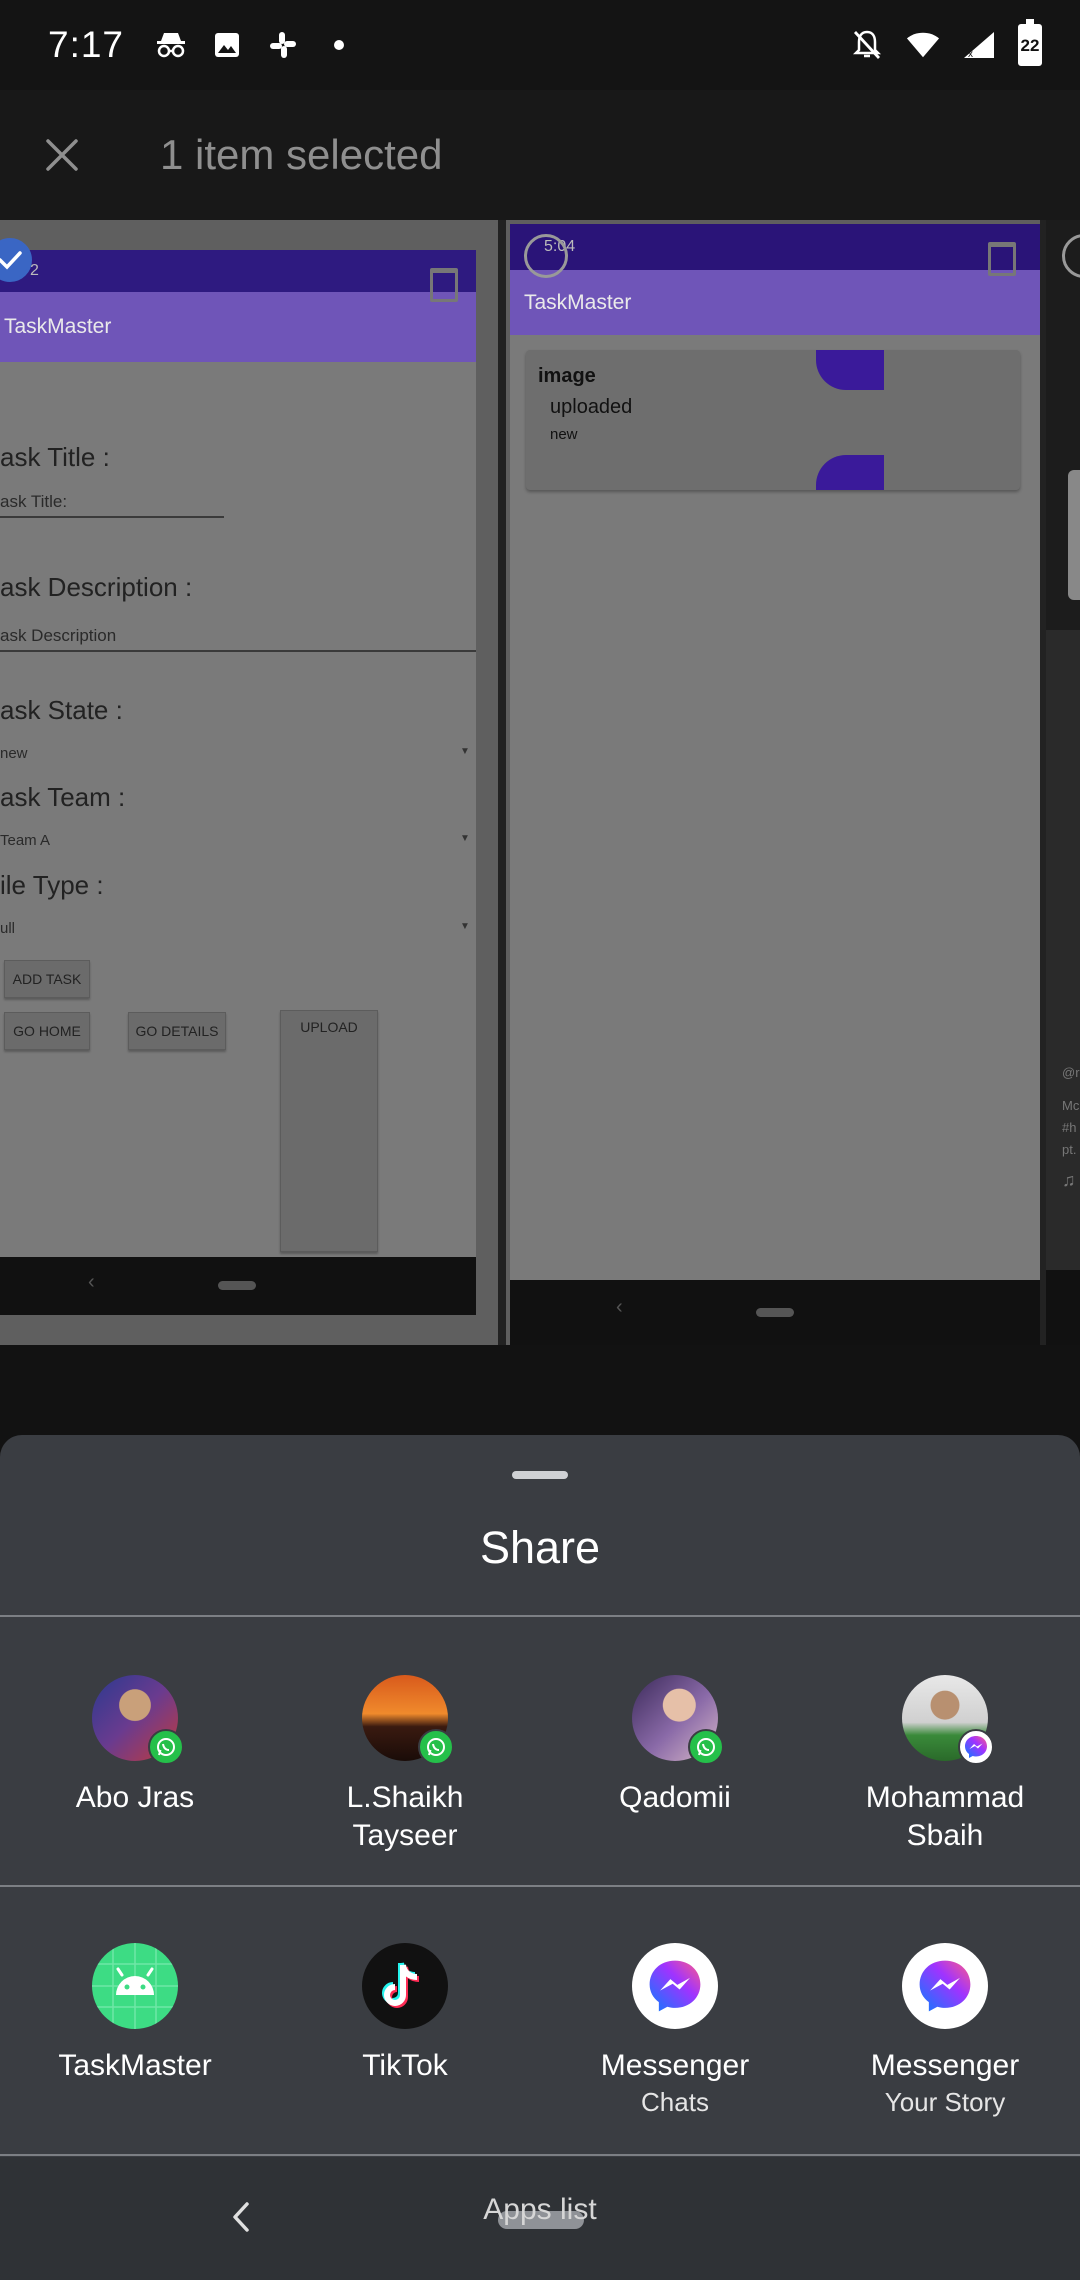 The width and height of the screenshot is (1080, 2280). I want to click on mini-status-bar: 5:04, so click(775, 247).